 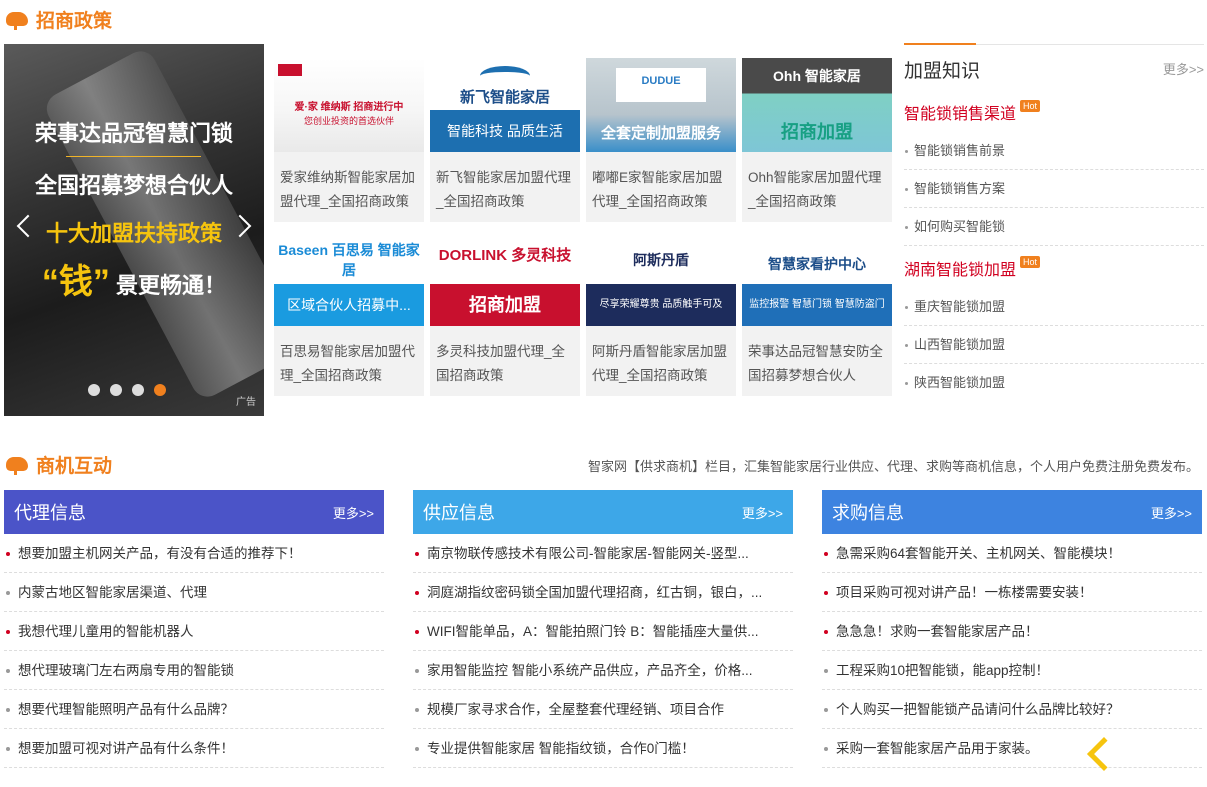 I want to click on card-image-text: Ohh 智能家居, so click(x=817, y=76).